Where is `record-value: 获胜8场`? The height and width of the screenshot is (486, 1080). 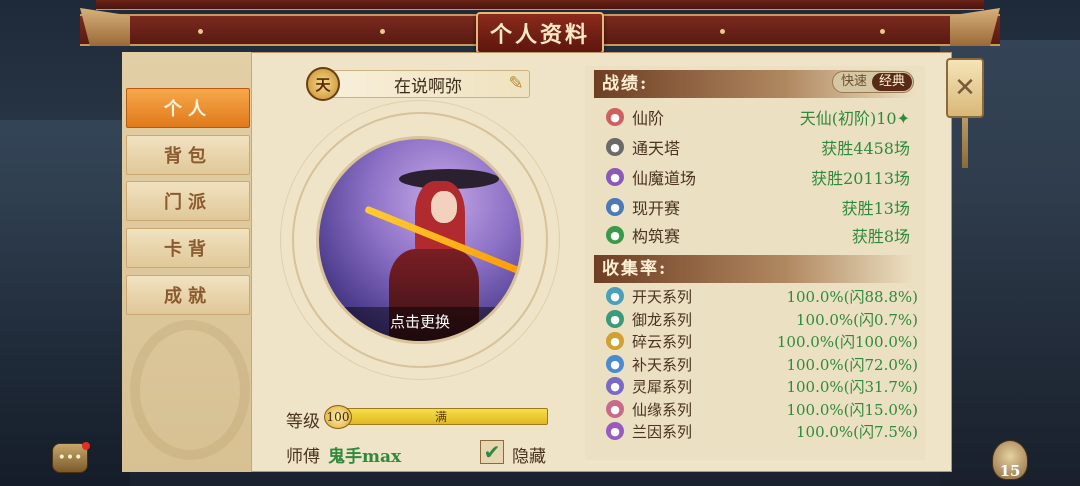
record-value: 获胜8场 is located at coordinates (880, 236).